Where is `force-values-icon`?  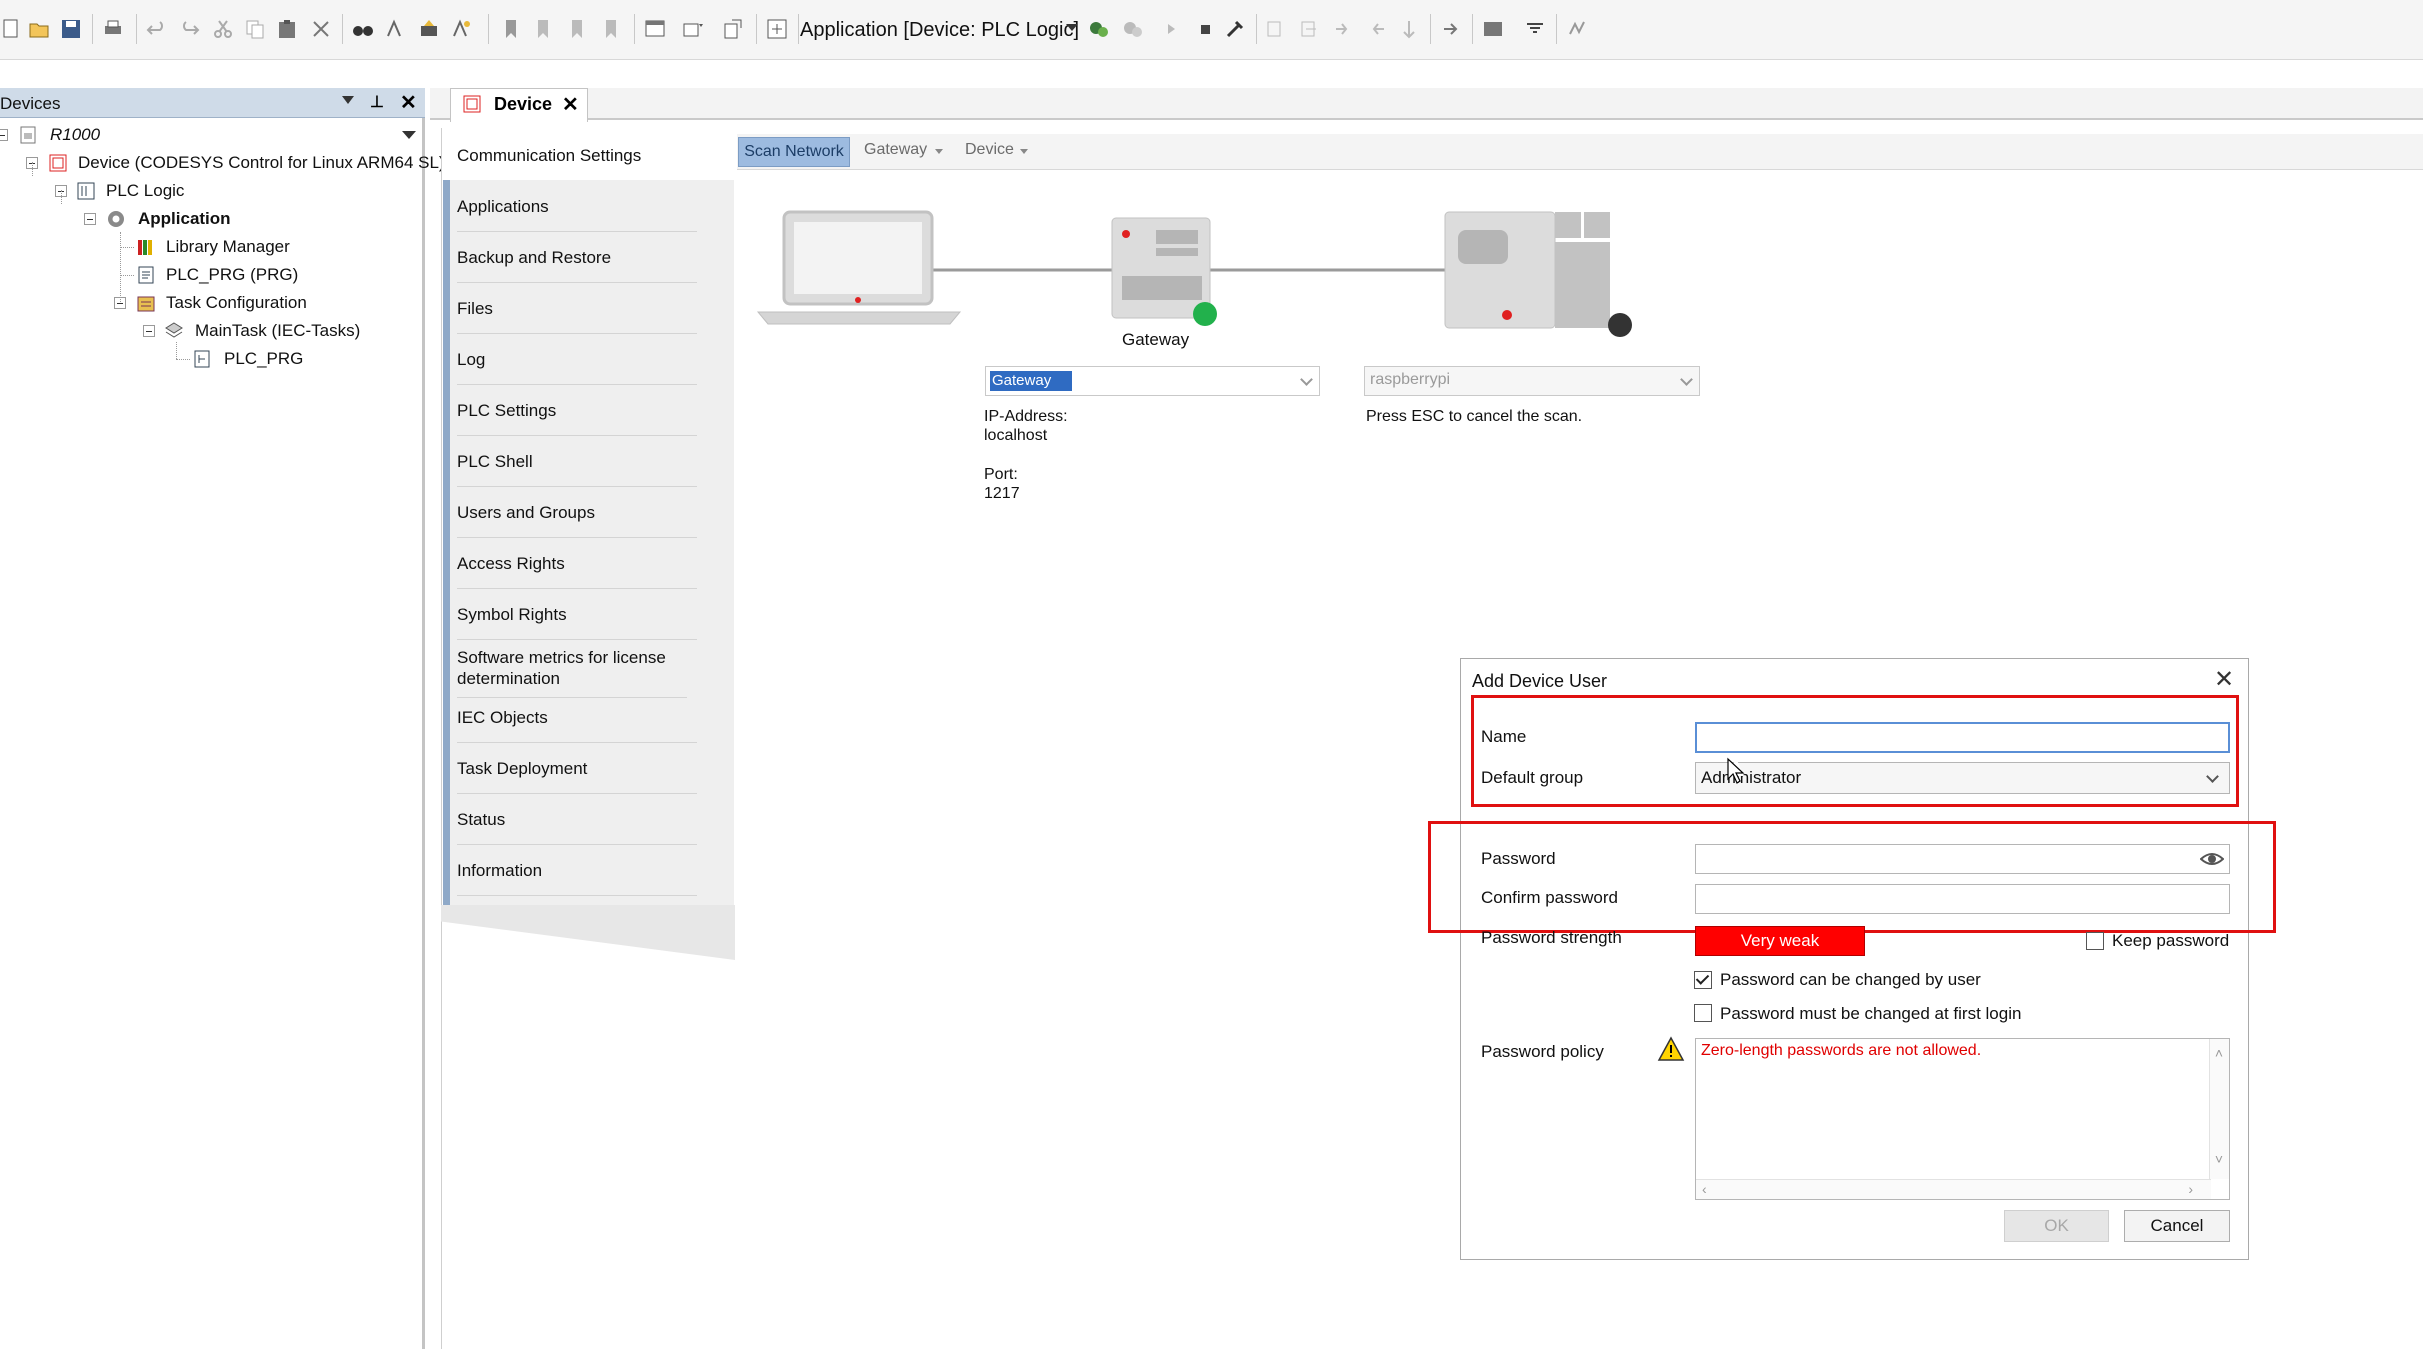
force-values-icon is located at coordinates (1535, 29).